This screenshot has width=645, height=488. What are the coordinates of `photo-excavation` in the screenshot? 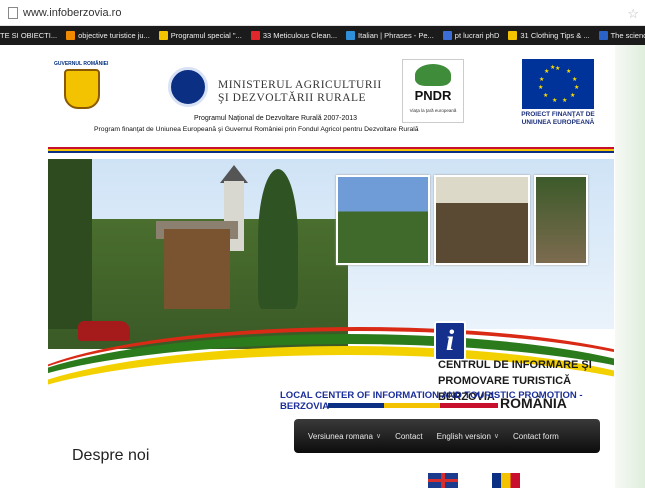 It's located at (482, 220).